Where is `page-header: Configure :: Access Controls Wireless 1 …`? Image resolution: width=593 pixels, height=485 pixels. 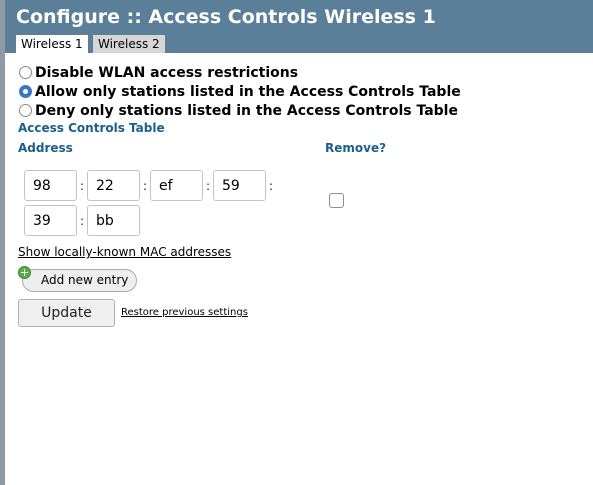
page-header: Configure :: Access Controls Wireless 1 … is located at coordinates (299, 26).